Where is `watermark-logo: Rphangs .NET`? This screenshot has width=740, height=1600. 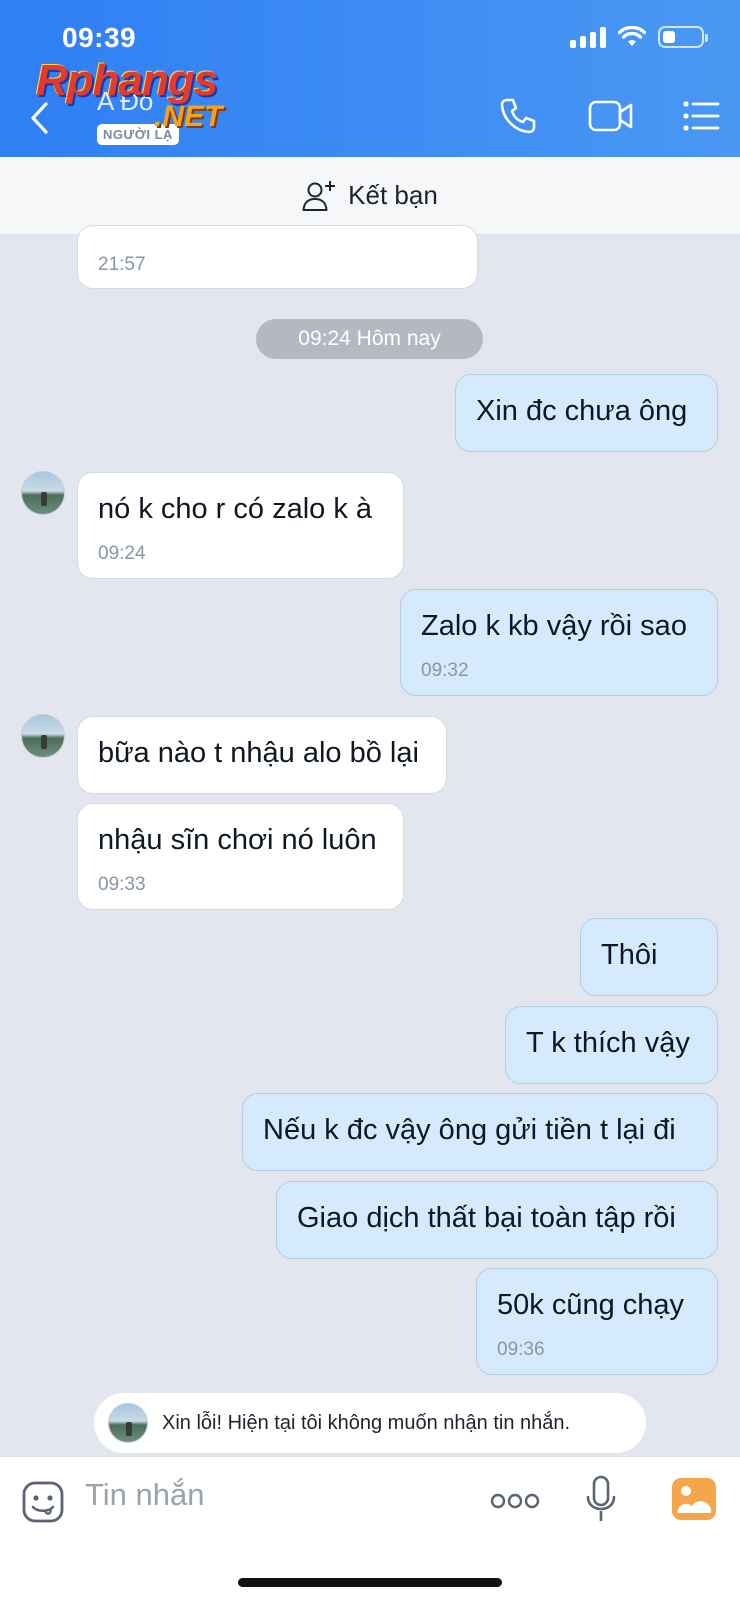
watermark-logo: Rphangs .NET is located at coordinates (151, 96).